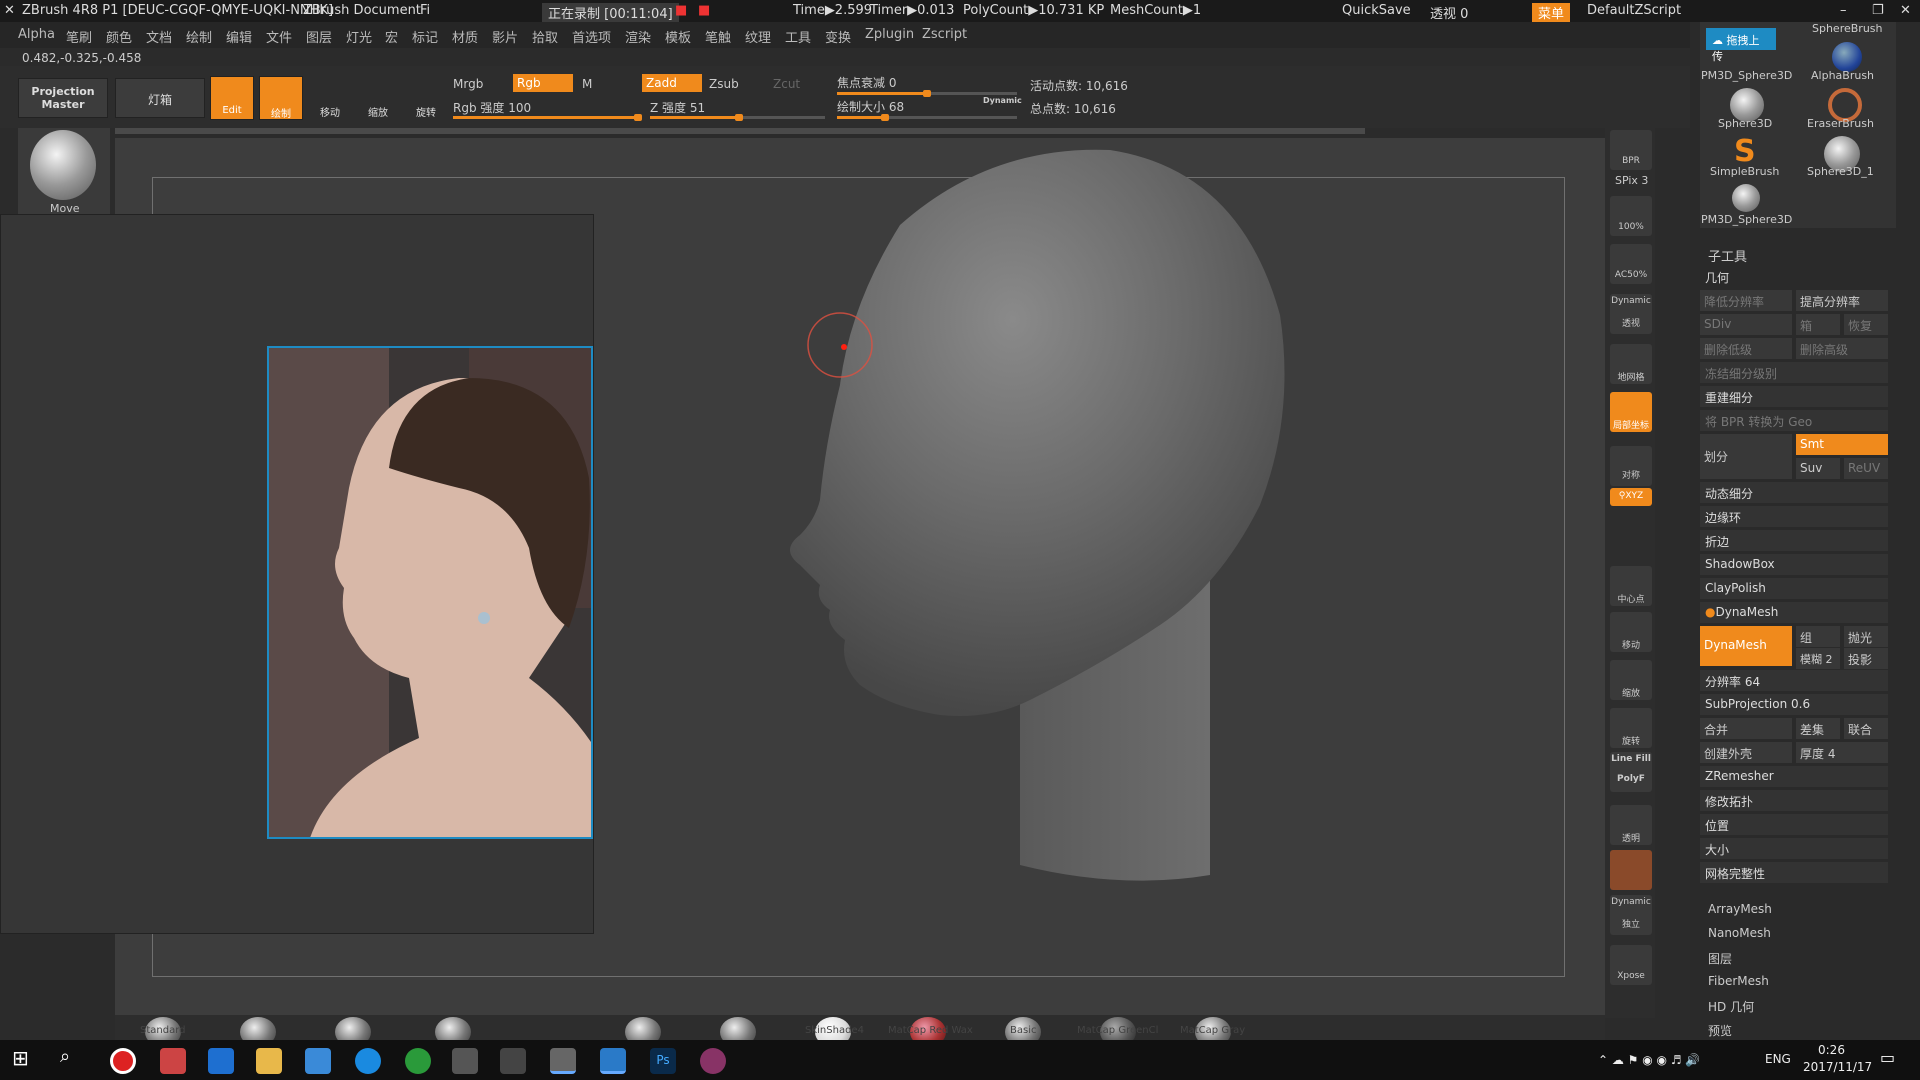 Image resolution: width=1920 pixels, height=1080 pixels. Describe the element at coordinates (239, 36) in the screenshot. I see `menu-edit: 编辑` at that location.